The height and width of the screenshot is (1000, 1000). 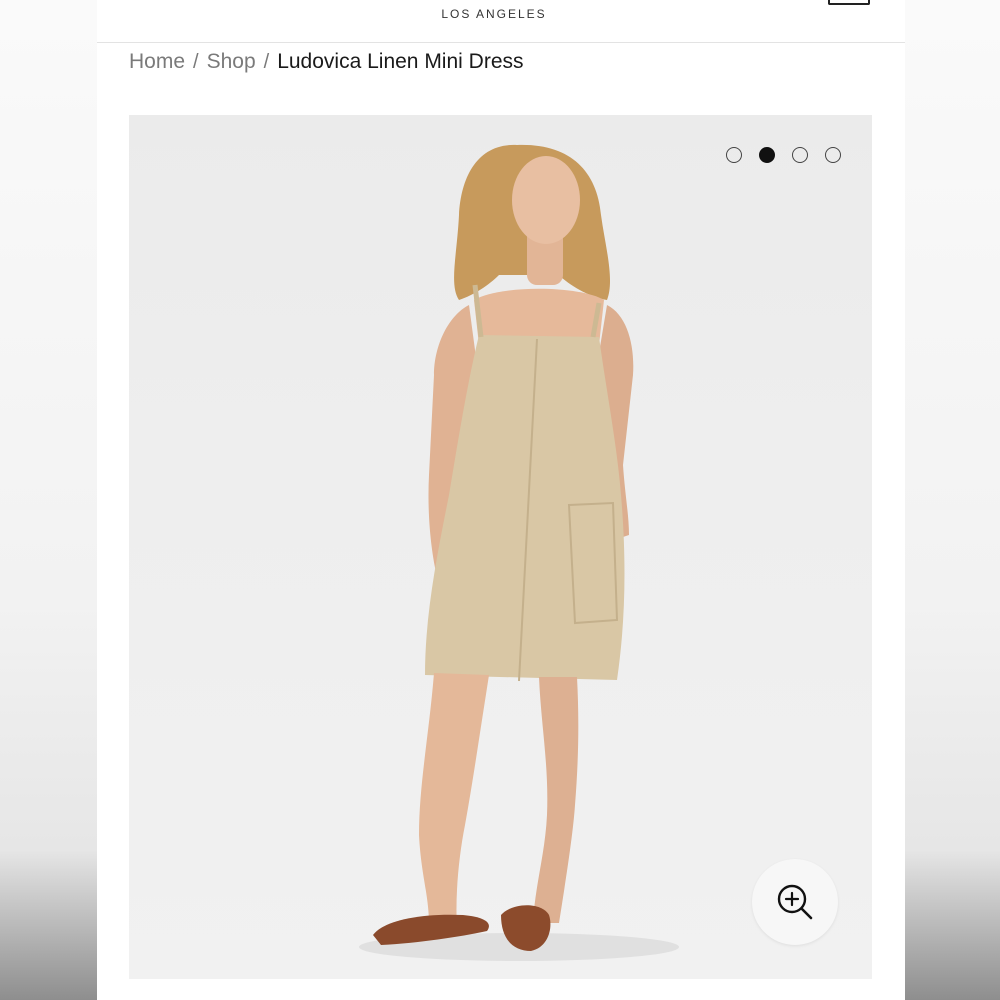 I want to click on dress-strap-left, so click(x=478, y=311).